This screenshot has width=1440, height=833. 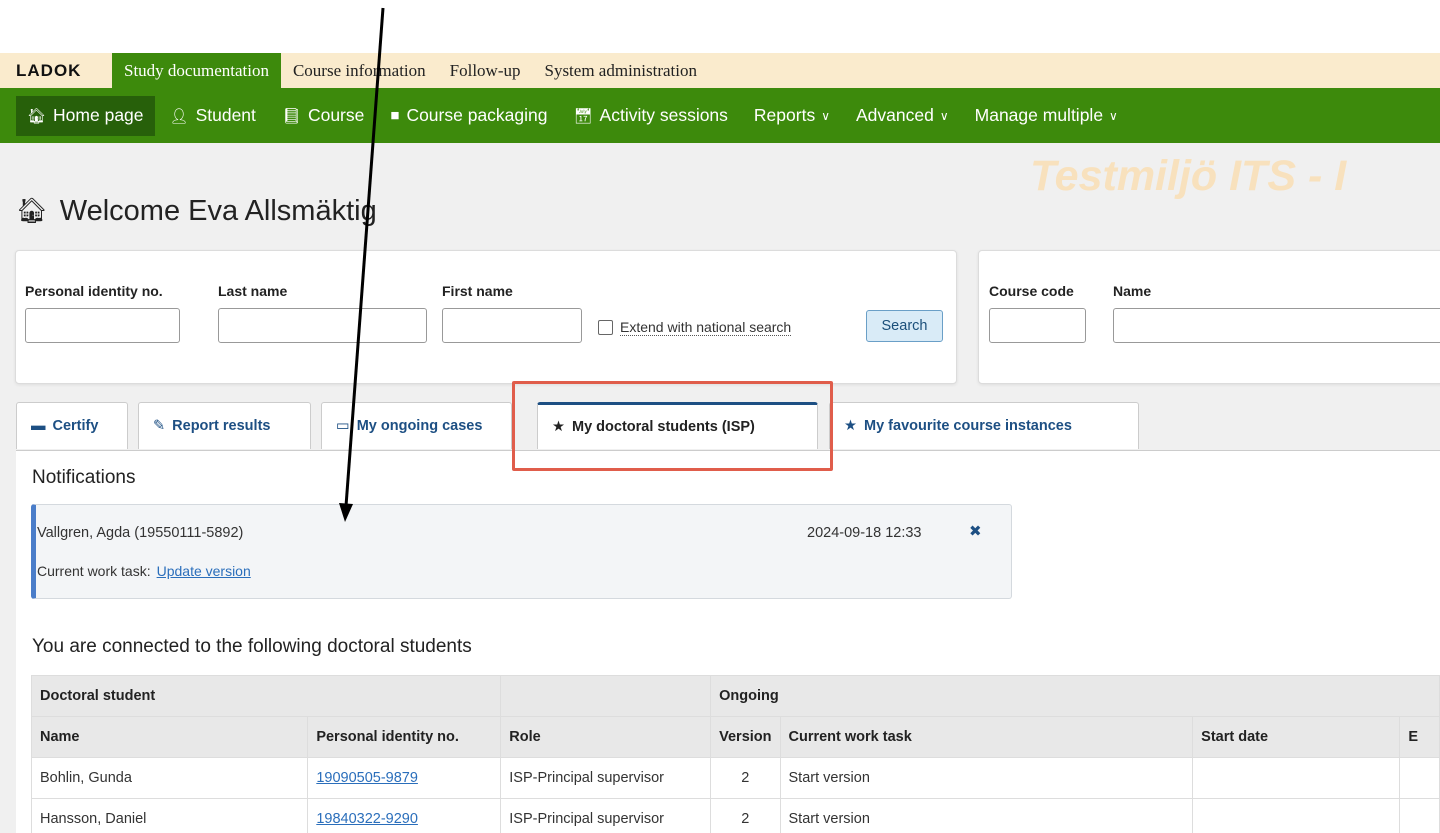 I want to click on student-pin: 19840322-9290, so click(x=404, y=815).